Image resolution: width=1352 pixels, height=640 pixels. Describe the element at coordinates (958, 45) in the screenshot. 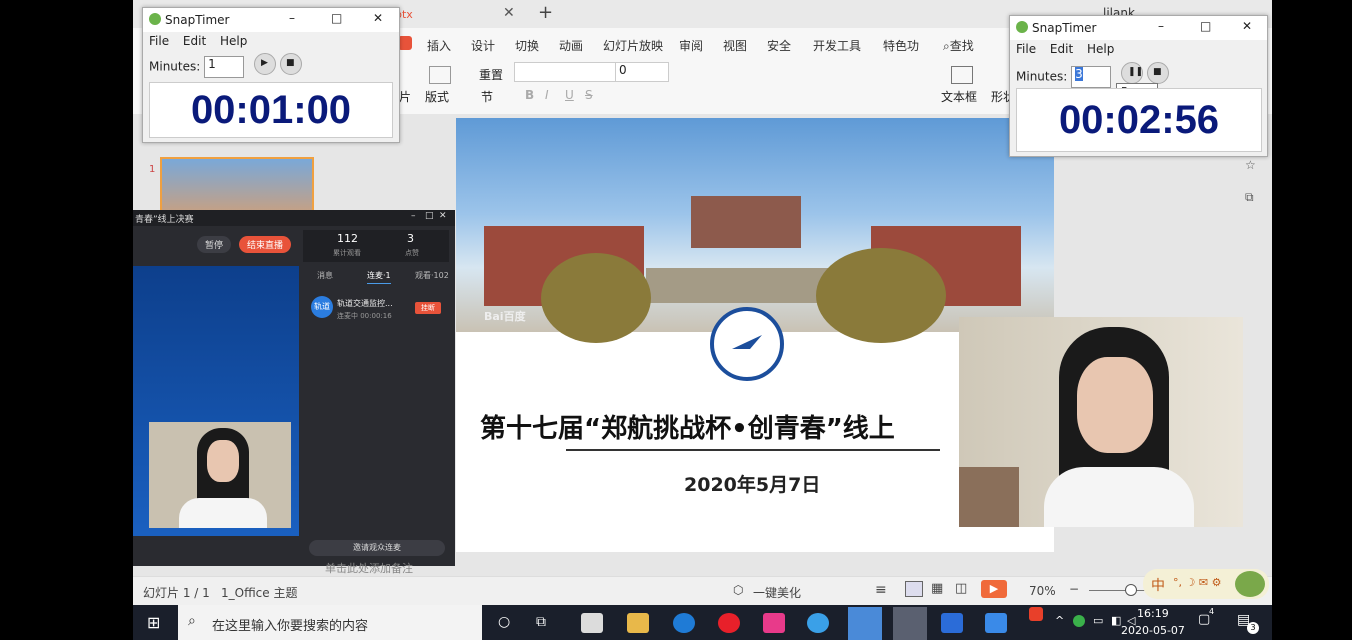

I see `search-tab: ⌕查找` at that location.